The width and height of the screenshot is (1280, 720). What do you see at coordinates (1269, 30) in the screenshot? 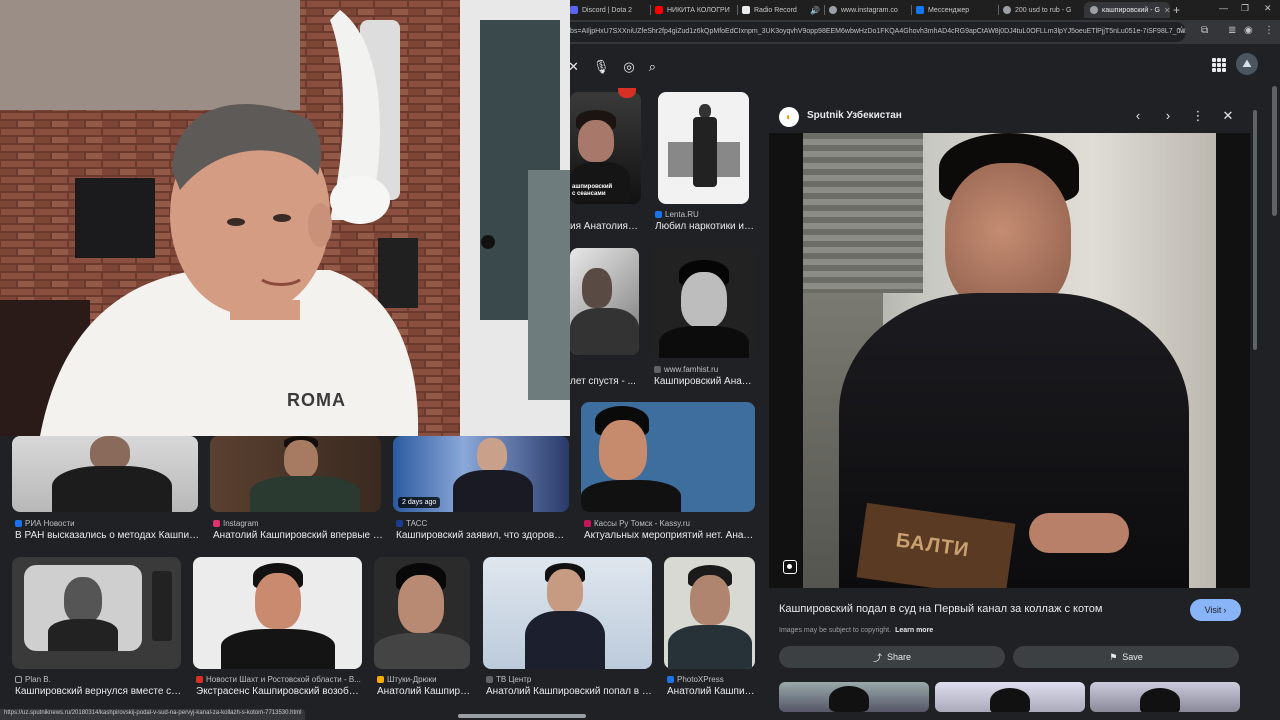
I see `menu-kebab-icon: ⋮` at bounding box center [1269, 30].